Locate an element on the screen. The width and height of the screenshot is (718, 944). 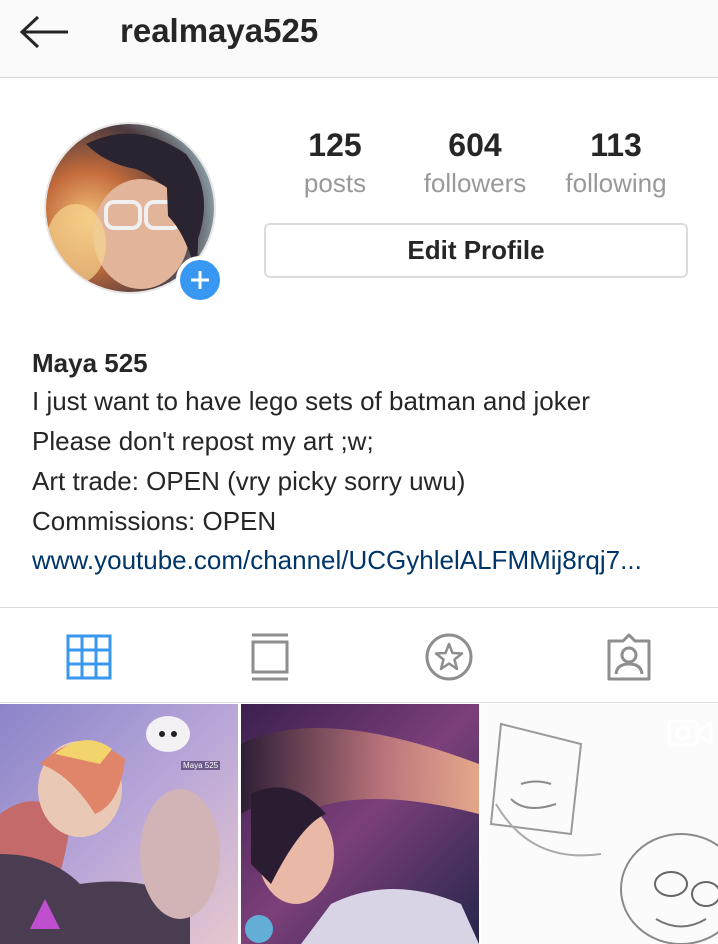
grid-icon is located at coordinates (89, 657).